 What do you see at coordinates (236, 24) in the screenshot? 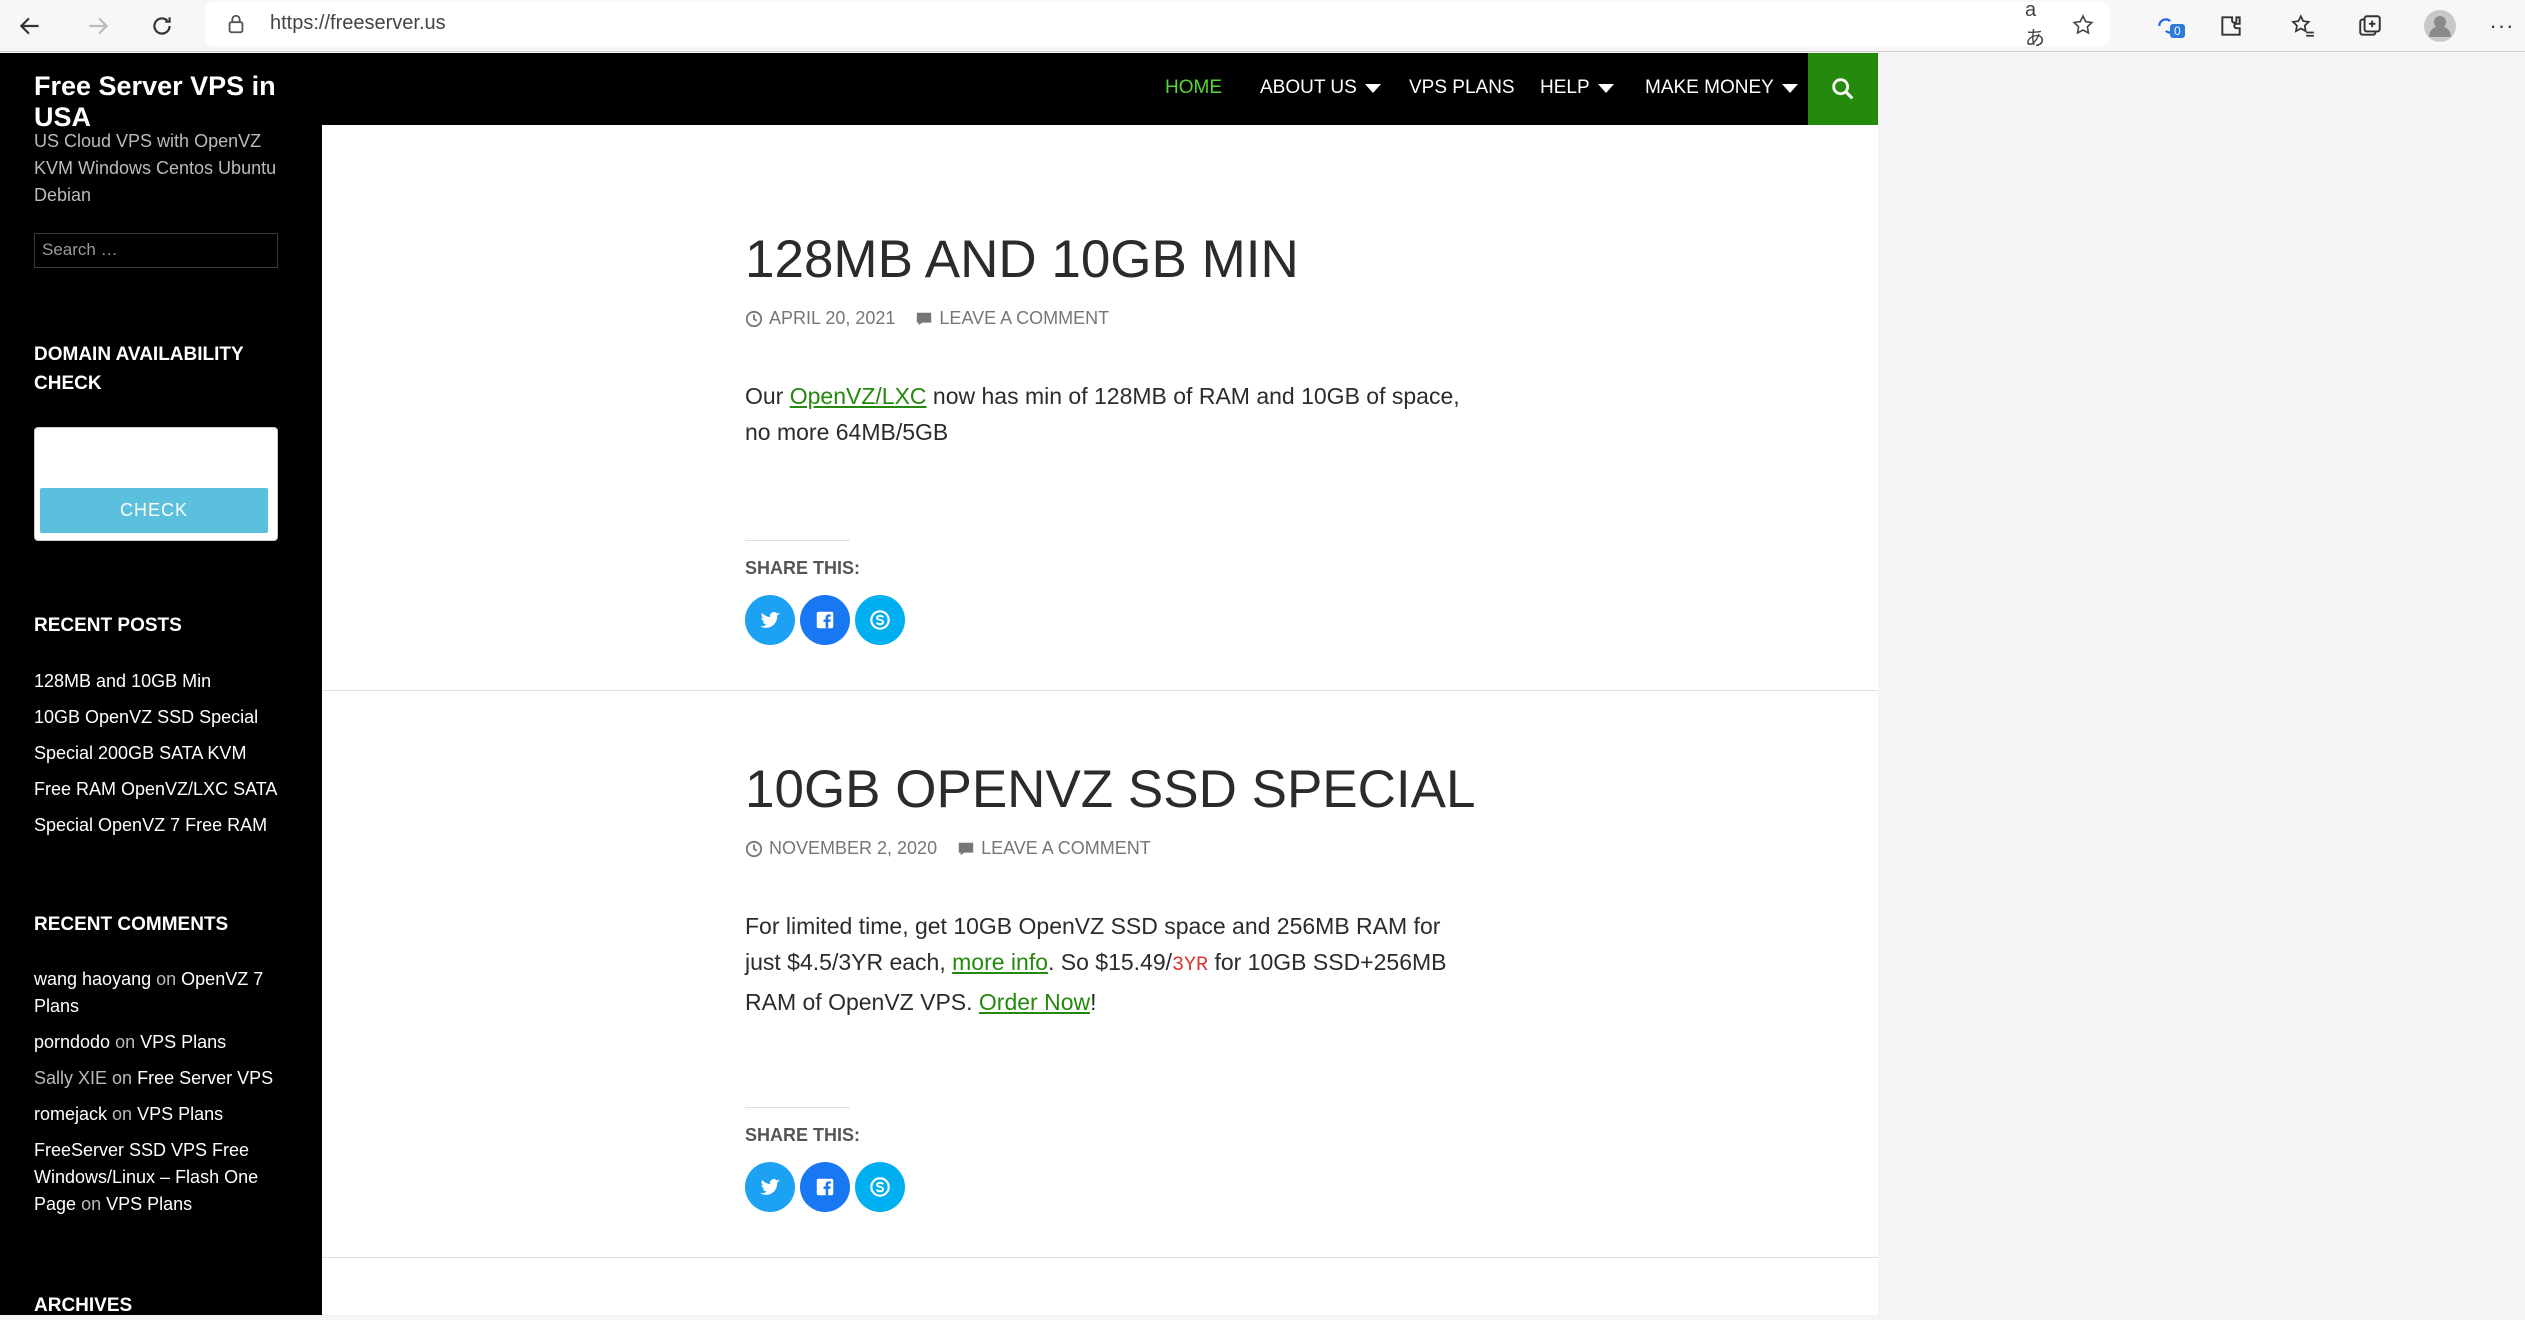
I see `lock-icon` at bounding box center [236, 24].